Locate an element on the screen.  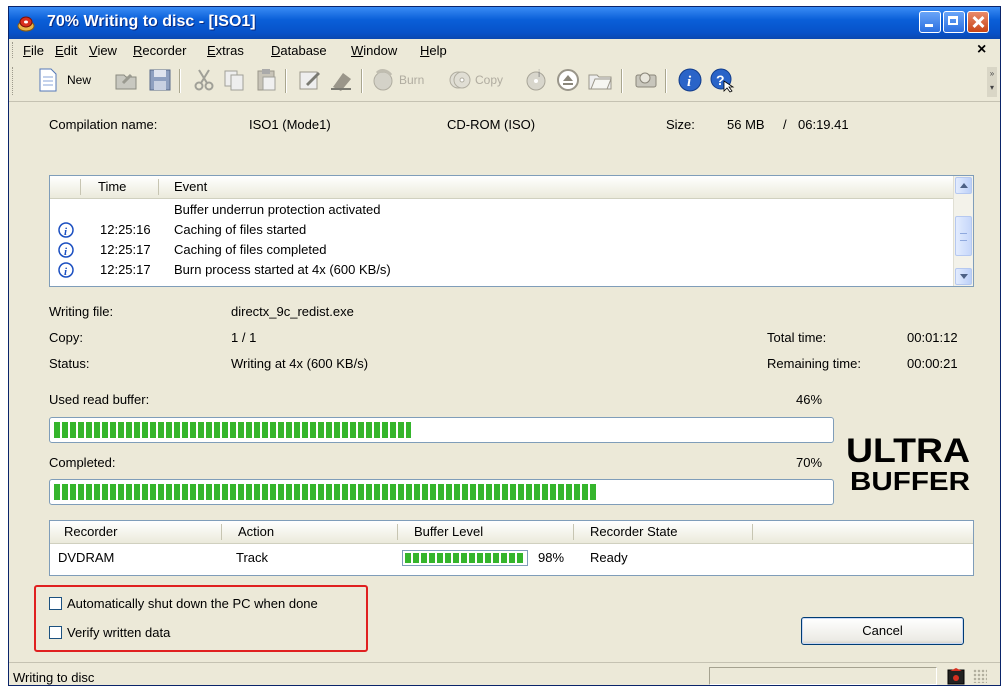
shutdown-checkbox-label: Automatically shut down the PC when done is located at coordinates (192, 603).